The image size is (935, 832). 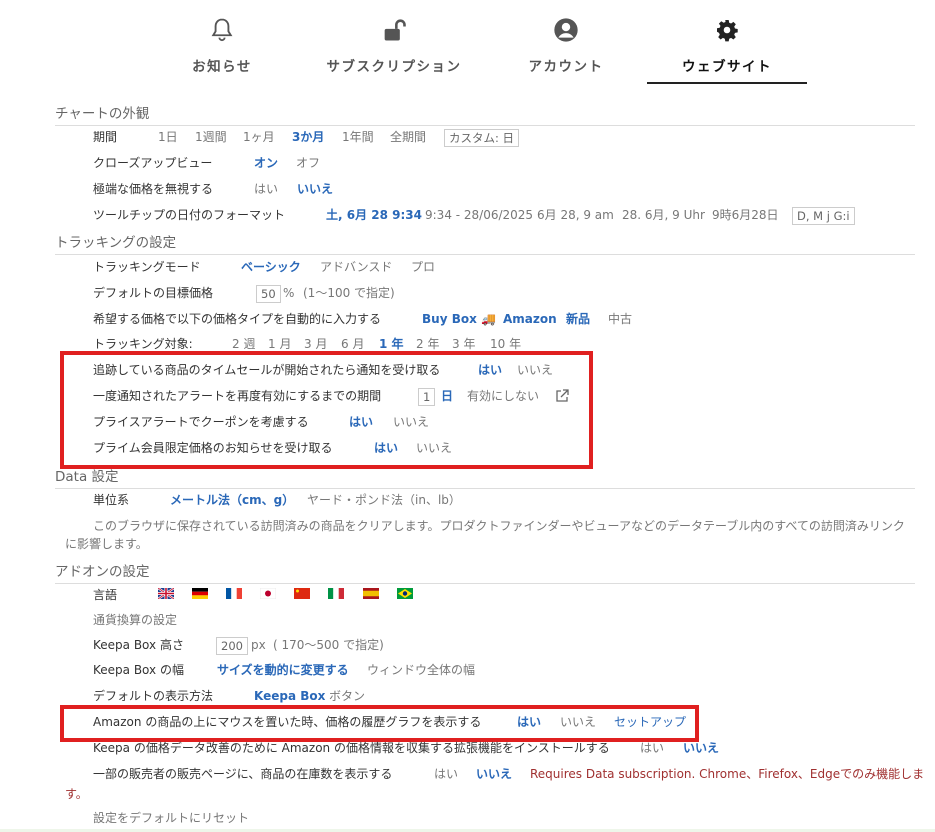 What do you see at coordinates (289, 293) in the screenshot?
I see `target-price-unit: %` at bounding box center [289, 293].